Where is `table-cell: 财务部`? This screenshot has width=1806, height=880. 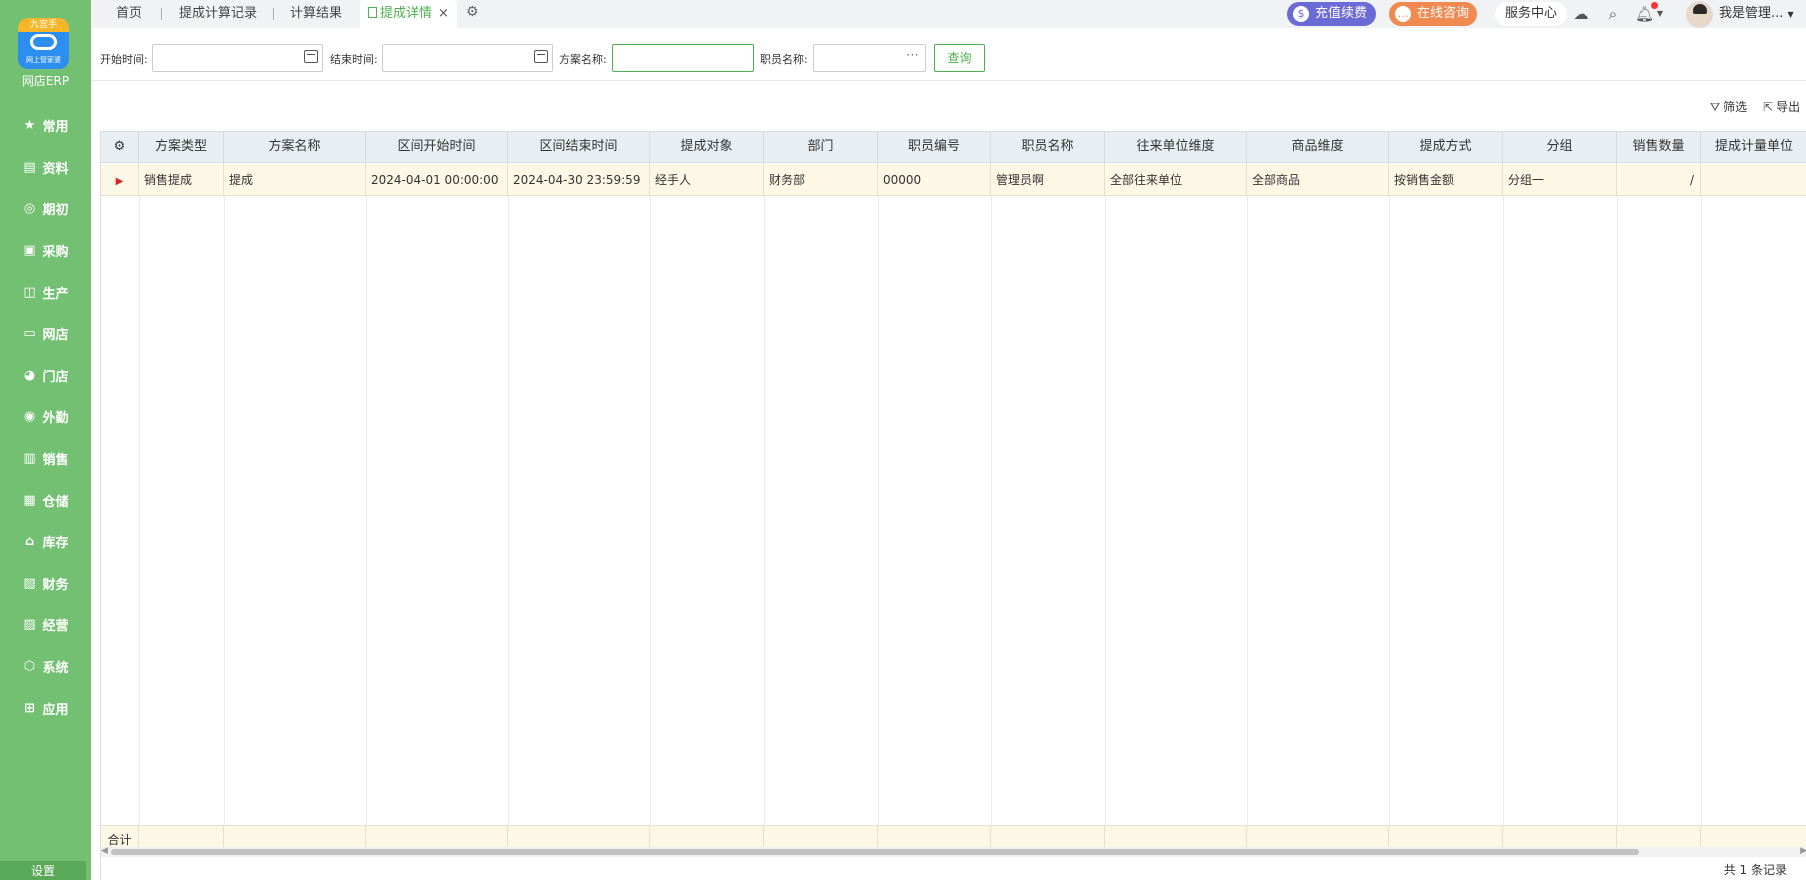
table-cell: 财务部 is located at coordinates (821, 180).